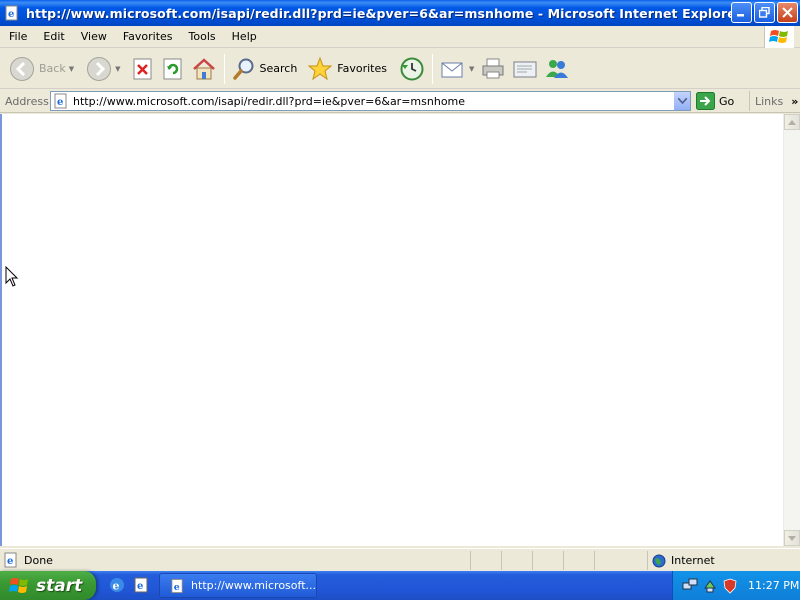 This screenshot has height=600, width=800. I want to click on mouse-cursor-icon, so click(12, 276).